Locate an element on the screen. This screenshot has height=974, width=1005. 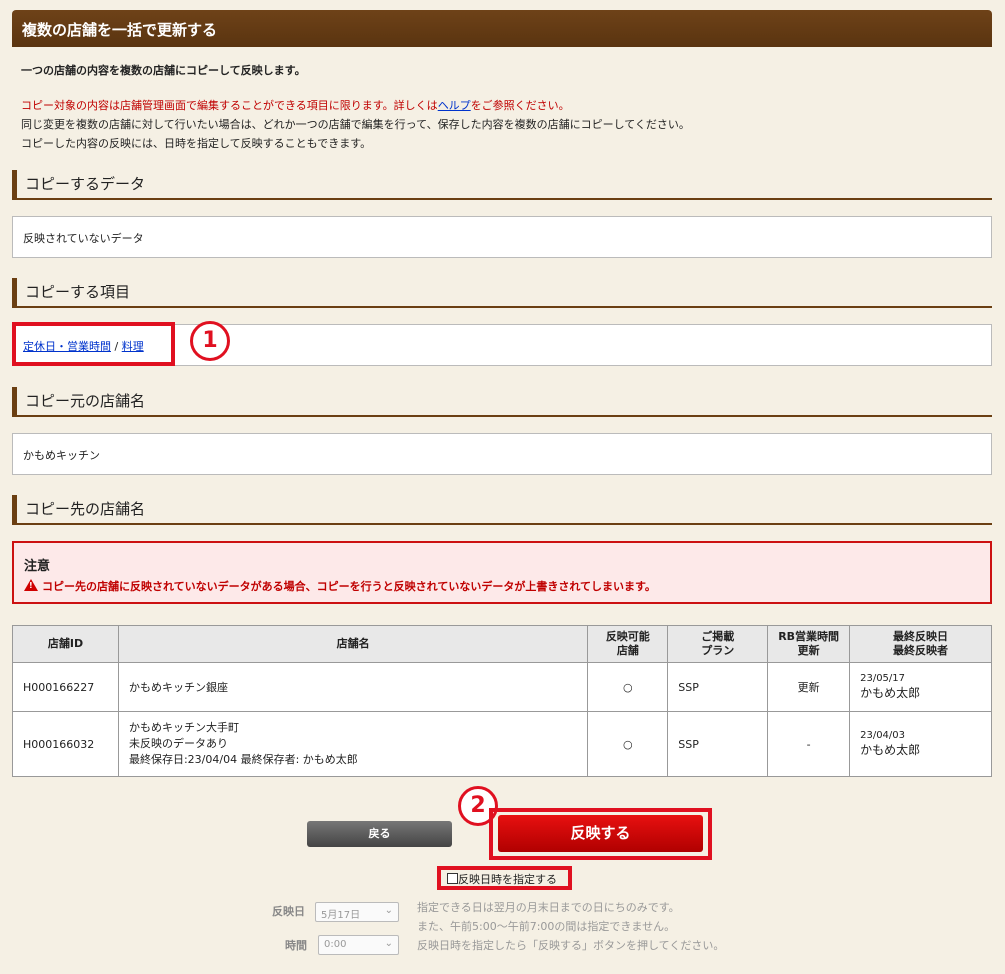
cell-last: 23/04/03 かもめ太郎 is located at coordinates (920, 744).